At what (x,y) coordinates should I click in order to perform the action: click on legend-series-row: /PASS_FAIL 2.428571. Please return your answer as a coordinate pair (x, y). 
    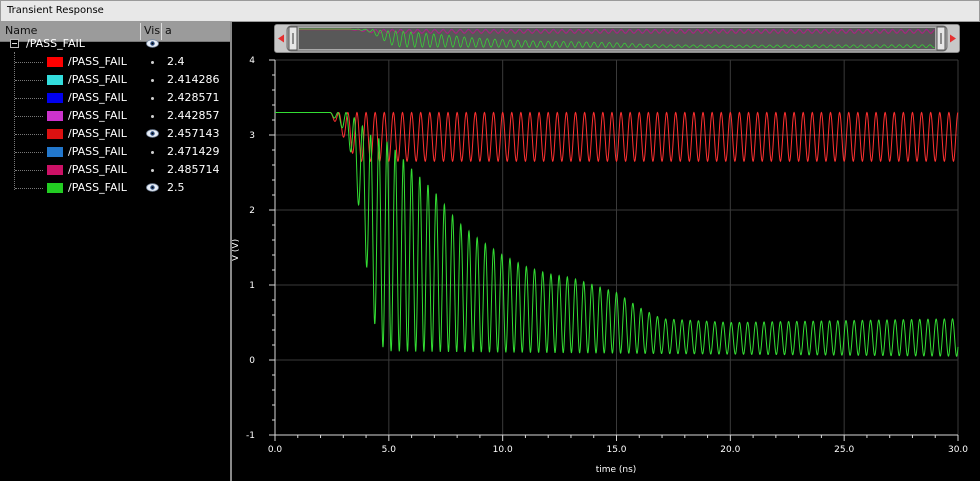
    Looking at the image, I should click on (115, 98).